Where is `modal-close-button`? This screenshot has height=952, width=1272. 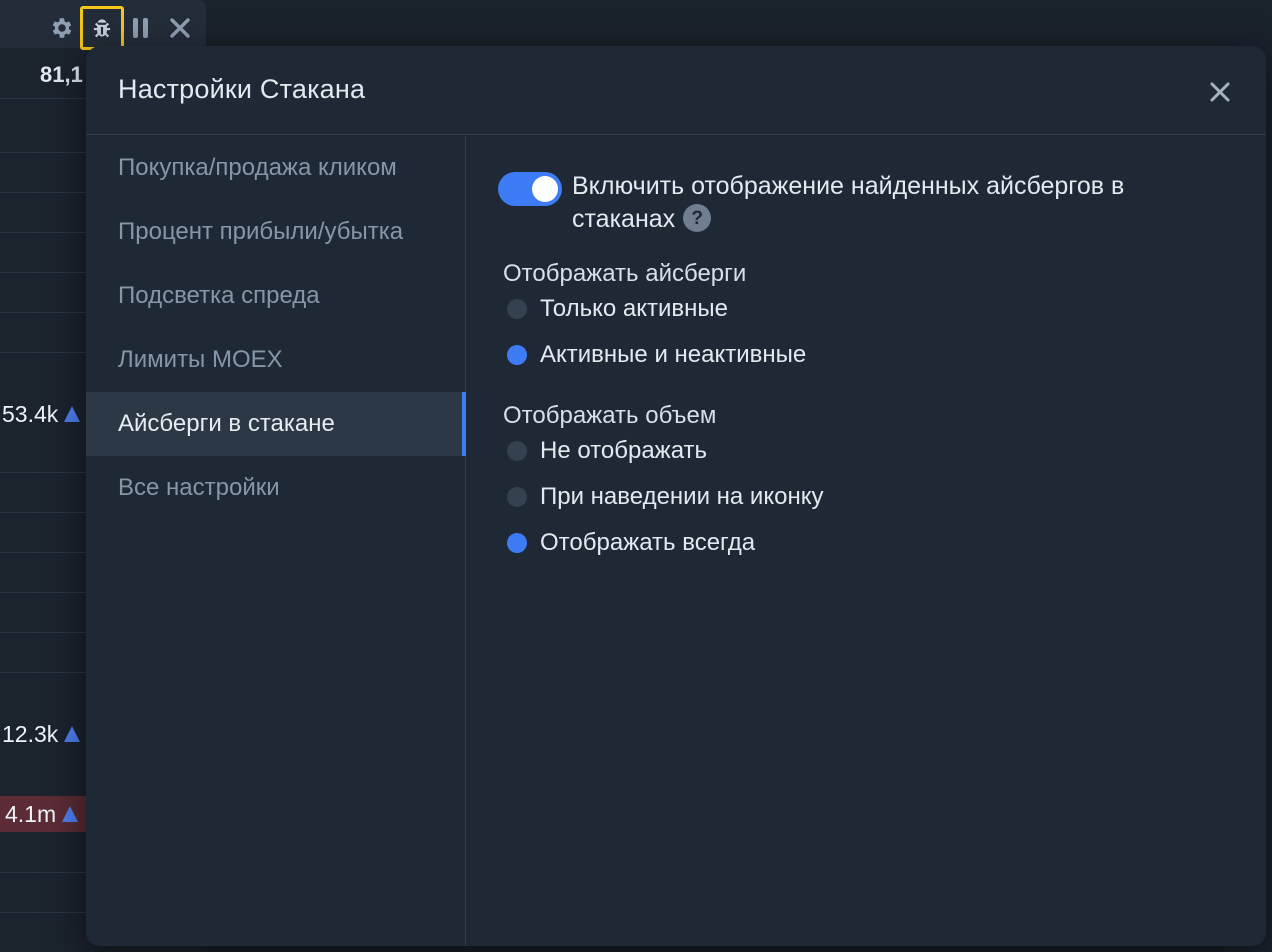 modal-close-button is located at coordinates (1220, 92).